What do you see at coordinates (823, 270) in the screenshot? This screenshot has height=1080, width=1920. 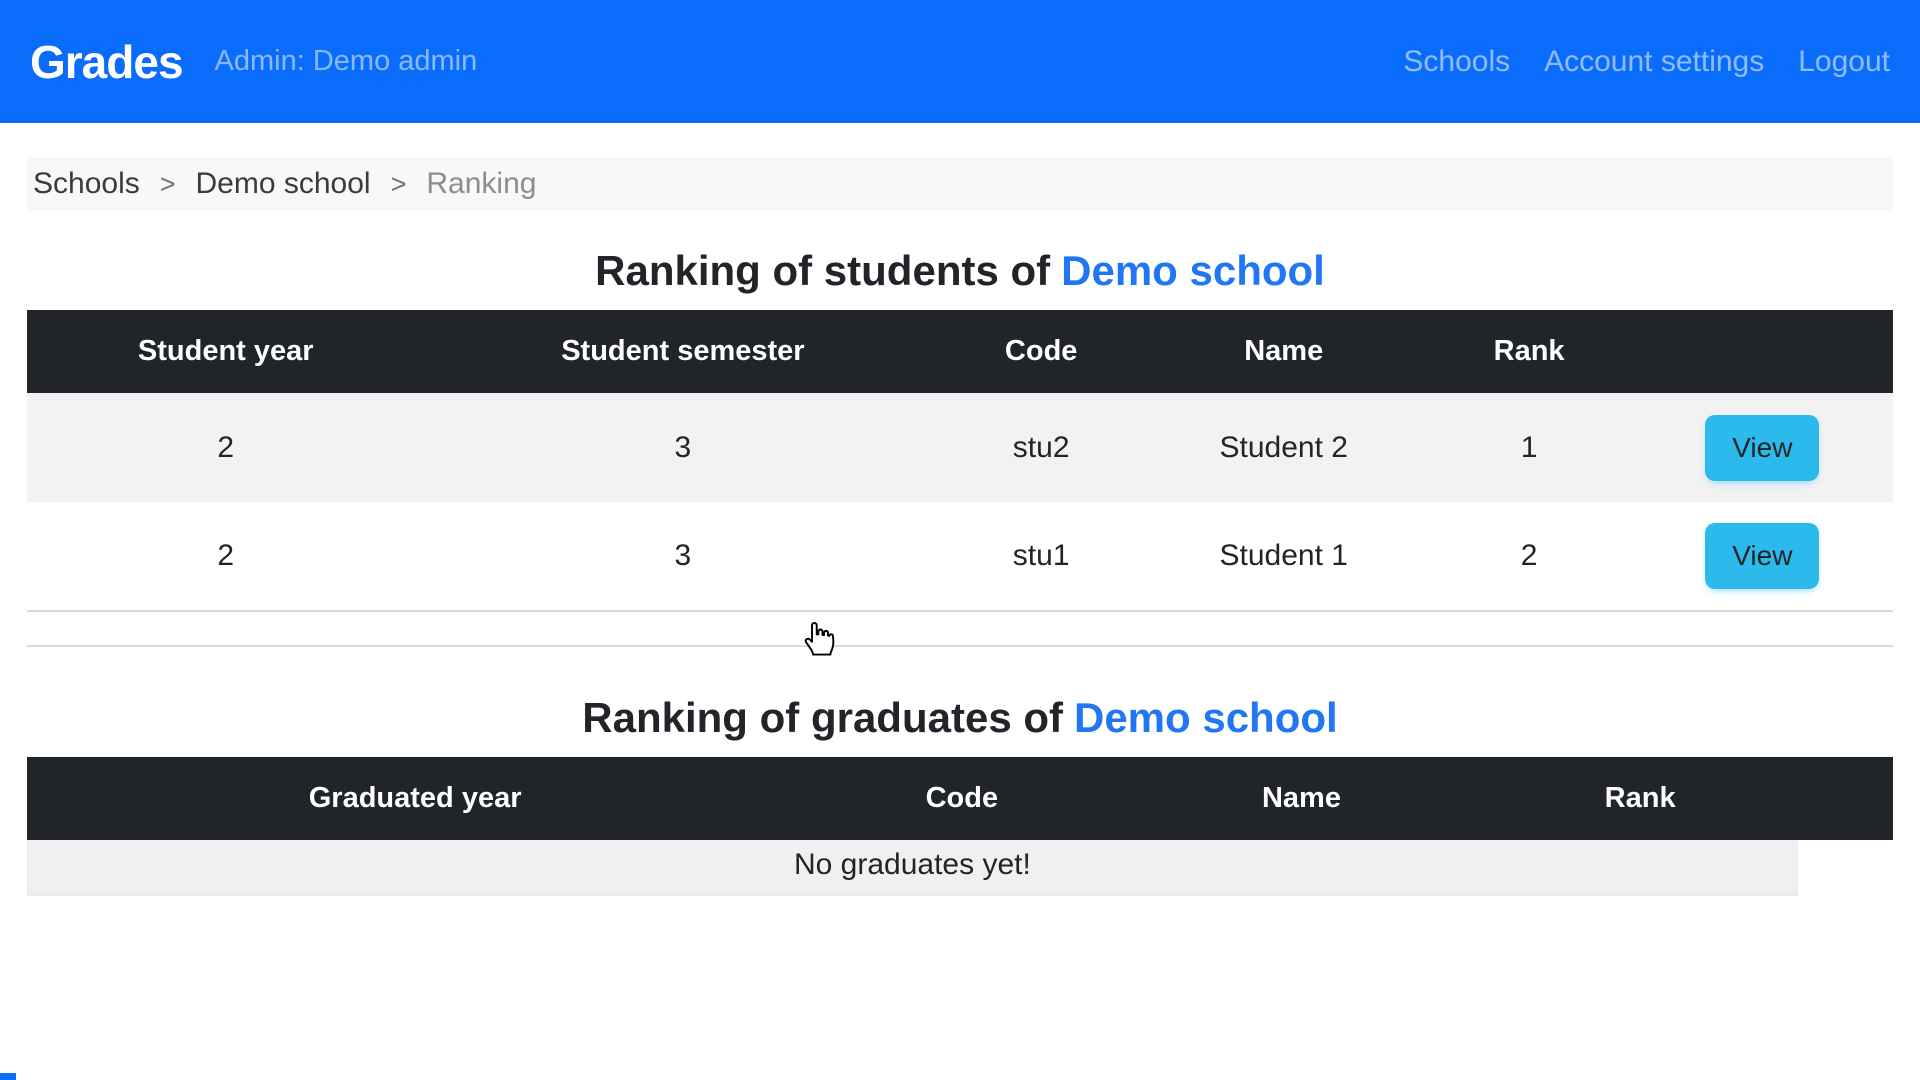 I see `students-title-text: Ranking of students of` at bounding box center [823, 270].